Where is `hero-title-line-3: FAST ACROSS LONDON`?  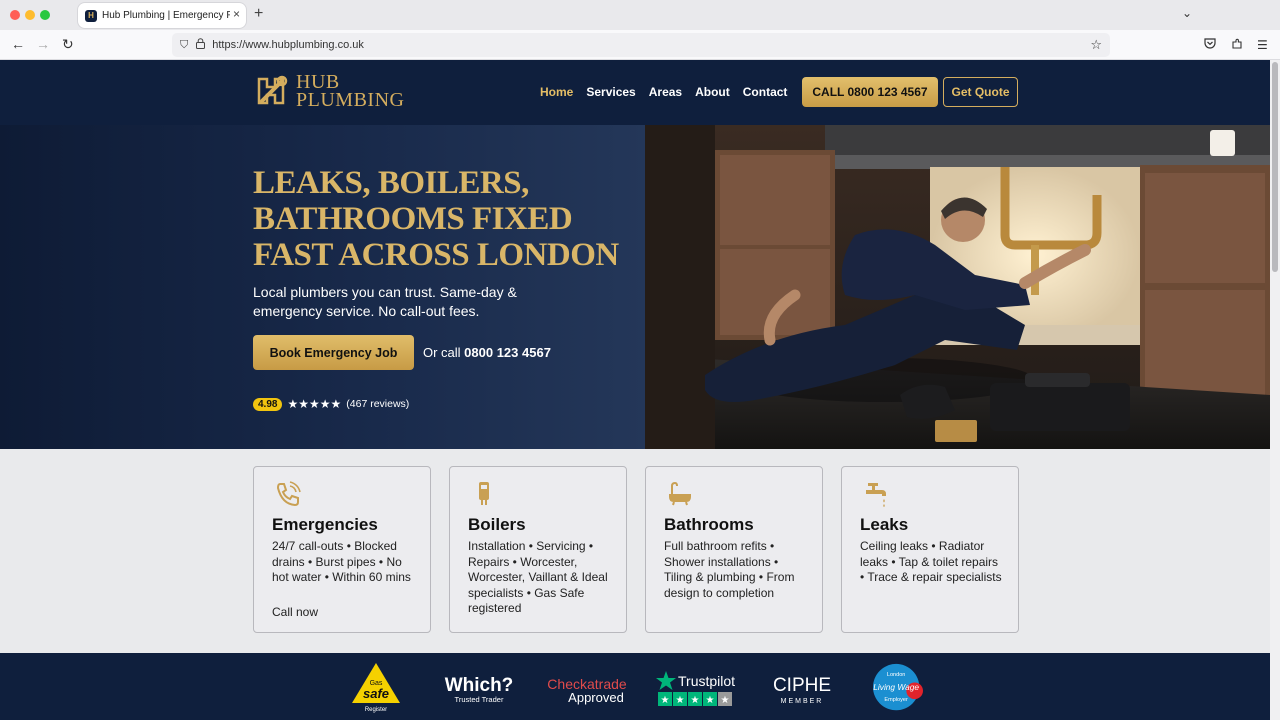 hero-title-line-3: FAST ACROSS LONDON is located at coordinates (436, 255).